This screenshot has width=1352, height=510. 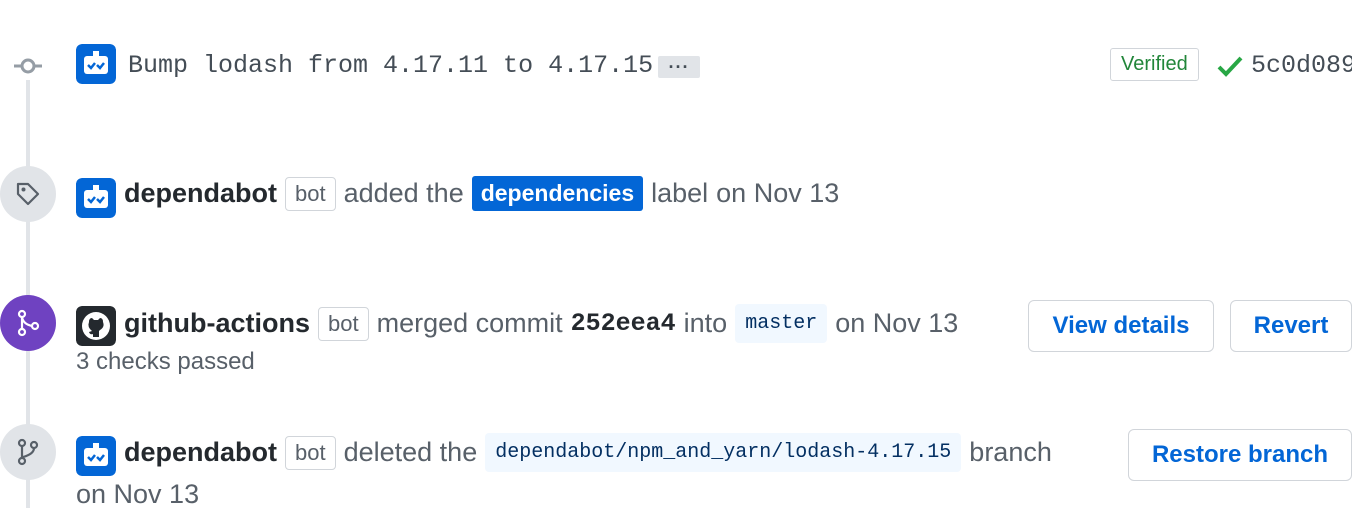 I want to click on branch-suffix: branch, so click(x=1010, y=452).